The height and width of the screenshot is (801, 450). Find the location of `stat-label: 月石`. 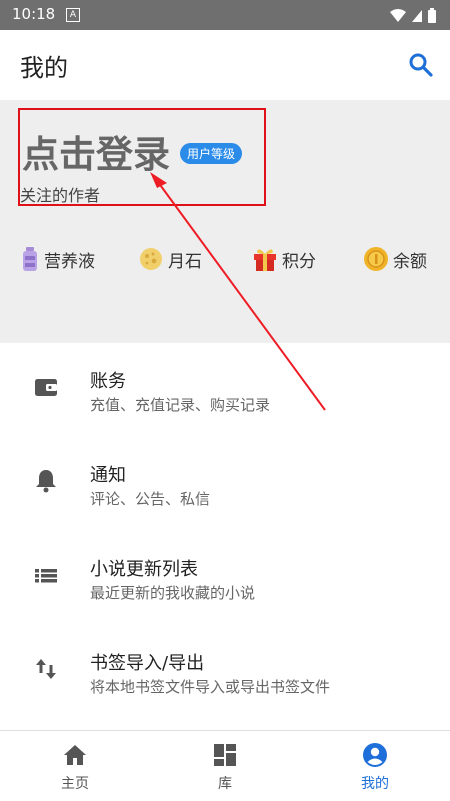

stat-label: 月石 is located at coordinates (185, 261).